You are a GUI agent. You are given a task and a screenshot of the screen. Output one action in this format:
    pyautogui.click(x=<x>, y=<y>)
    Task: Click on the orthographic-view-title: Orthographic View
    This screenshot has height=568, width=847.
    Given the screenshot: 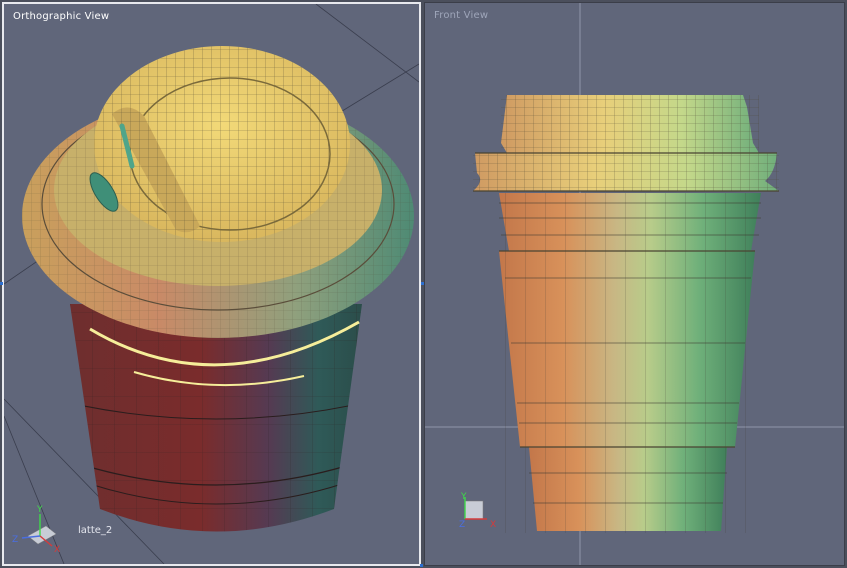 What is the action you would take?
    pyautogui.click(x=61, y=16)
    